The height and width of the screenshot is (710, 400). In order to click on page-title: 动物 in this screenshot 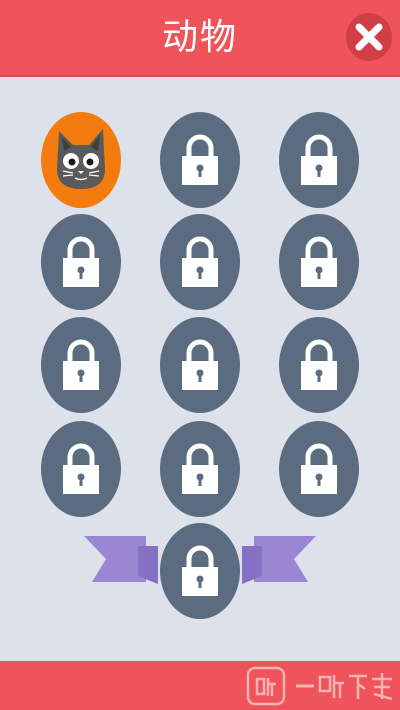, I will do `click(199, 37)`.